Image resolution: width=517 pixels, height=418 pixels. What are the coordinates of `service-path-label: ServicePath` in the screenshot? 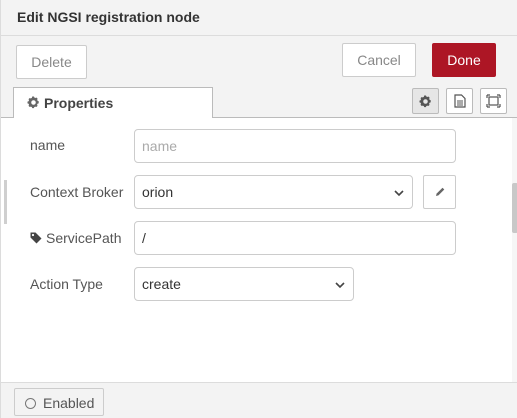 It's located at (75, 238).